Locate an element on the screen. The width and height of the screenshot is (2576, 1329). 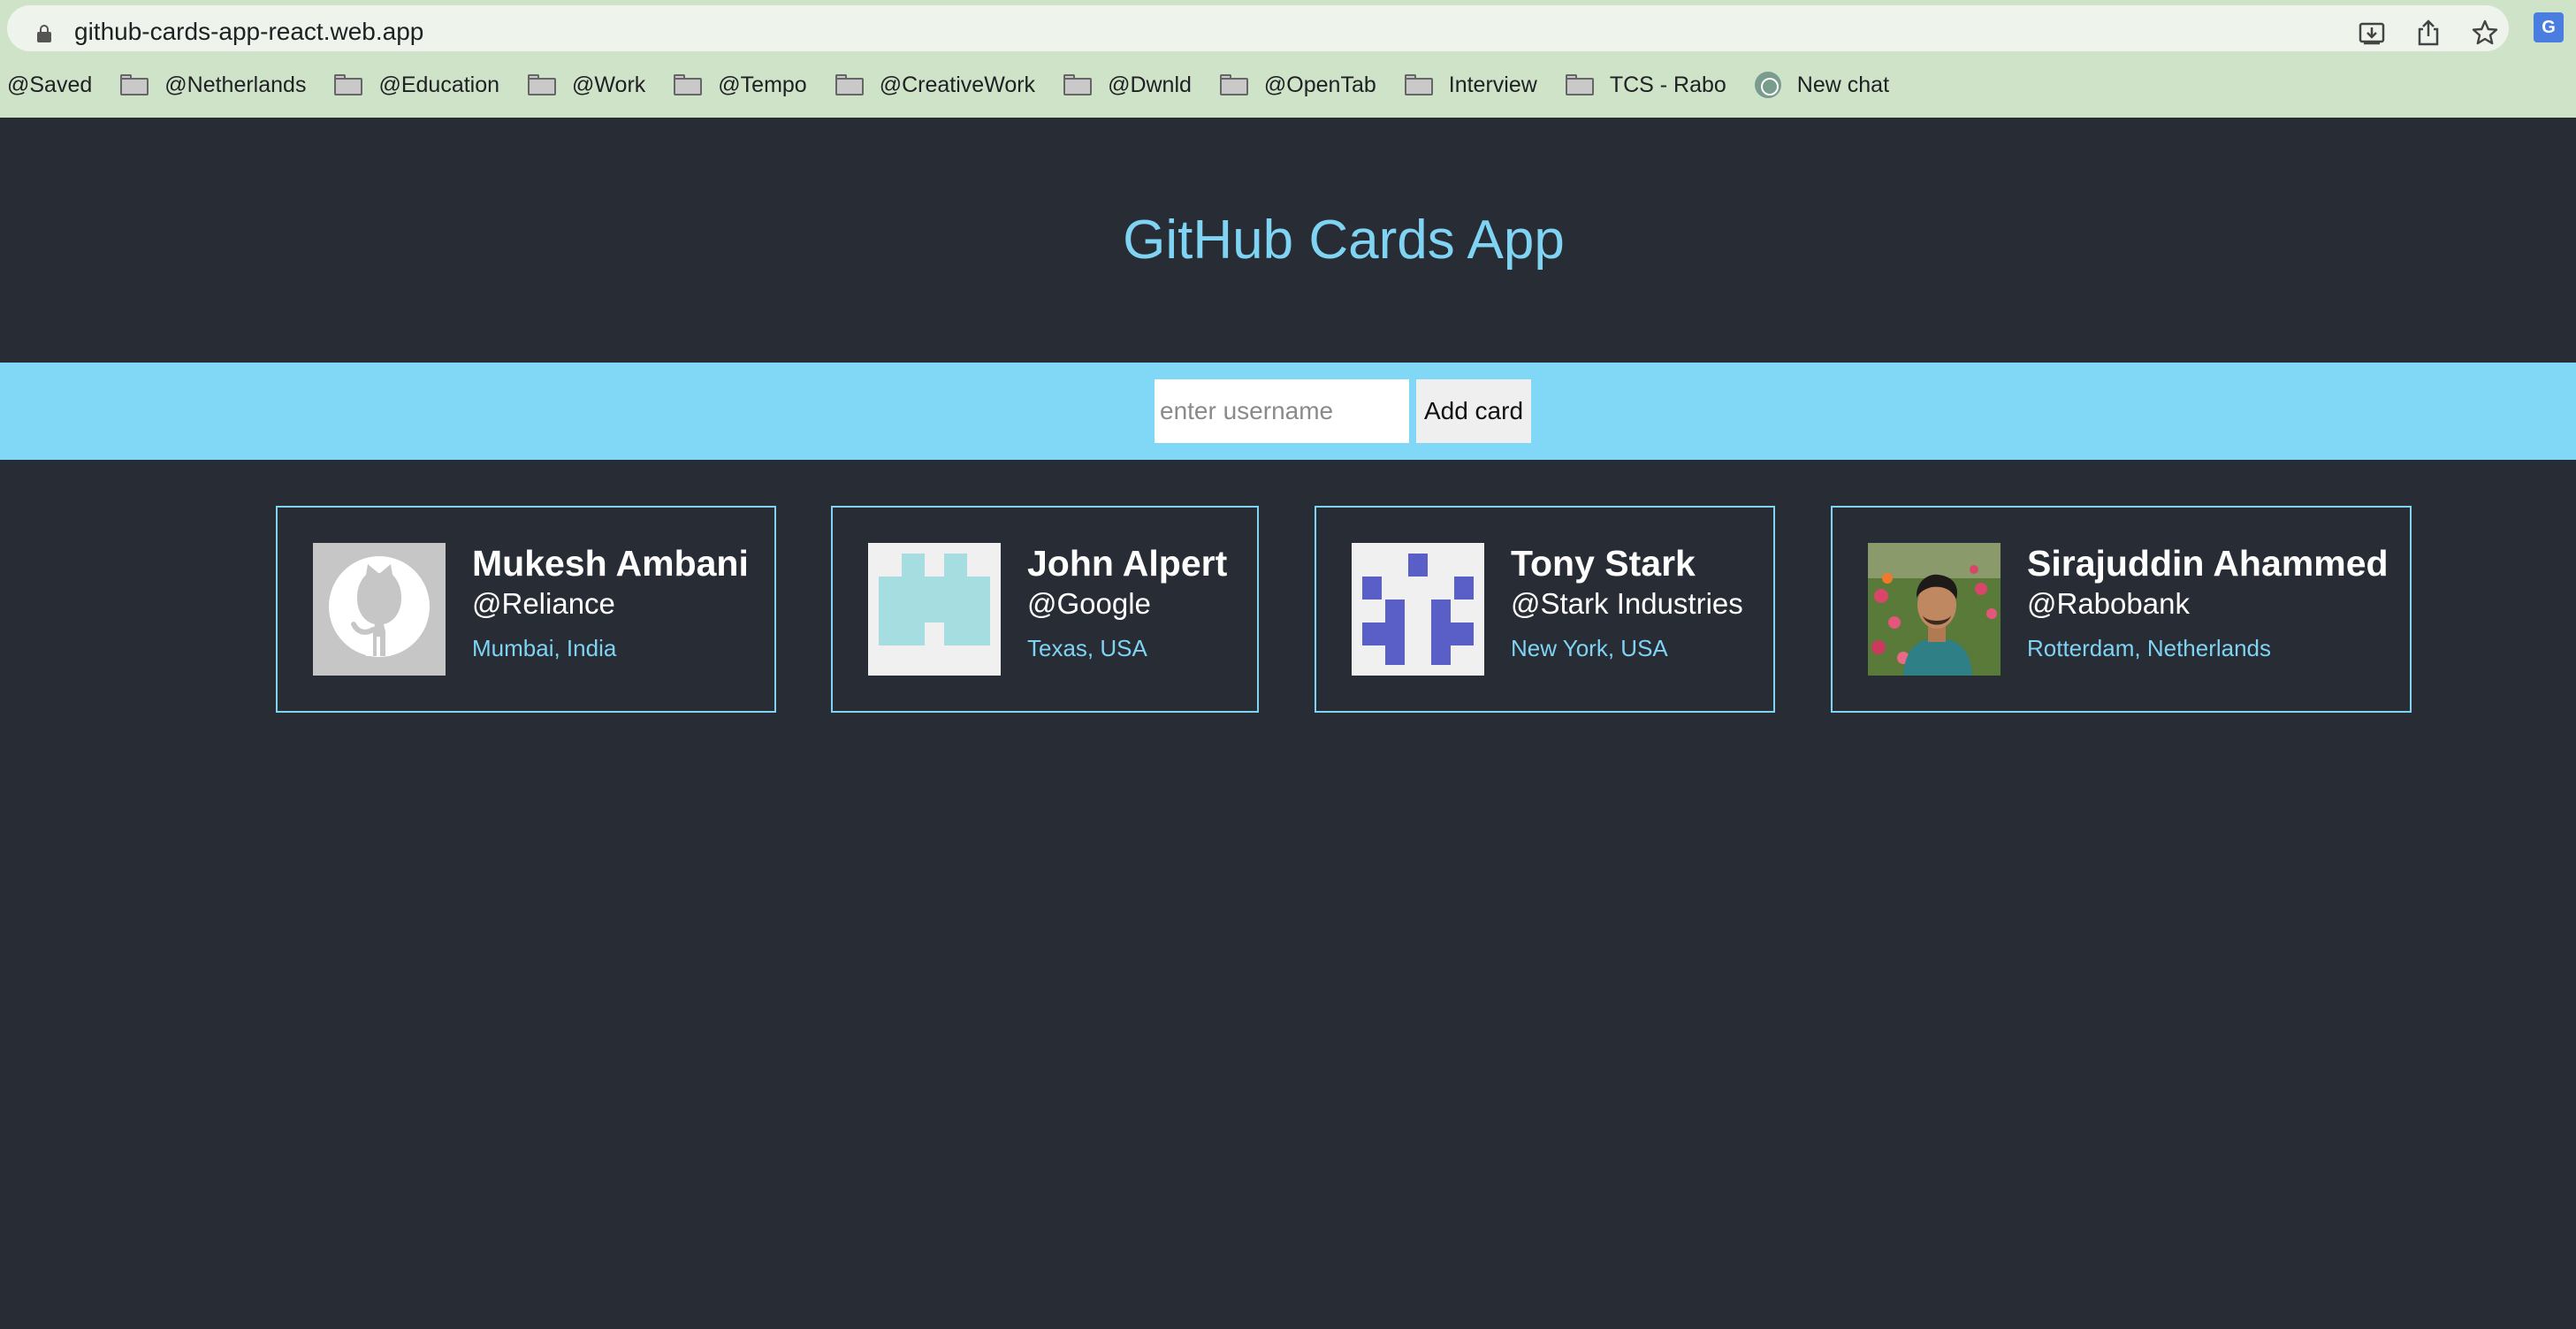
bookmark-item: New chat is located at coordinates (1822, 85).